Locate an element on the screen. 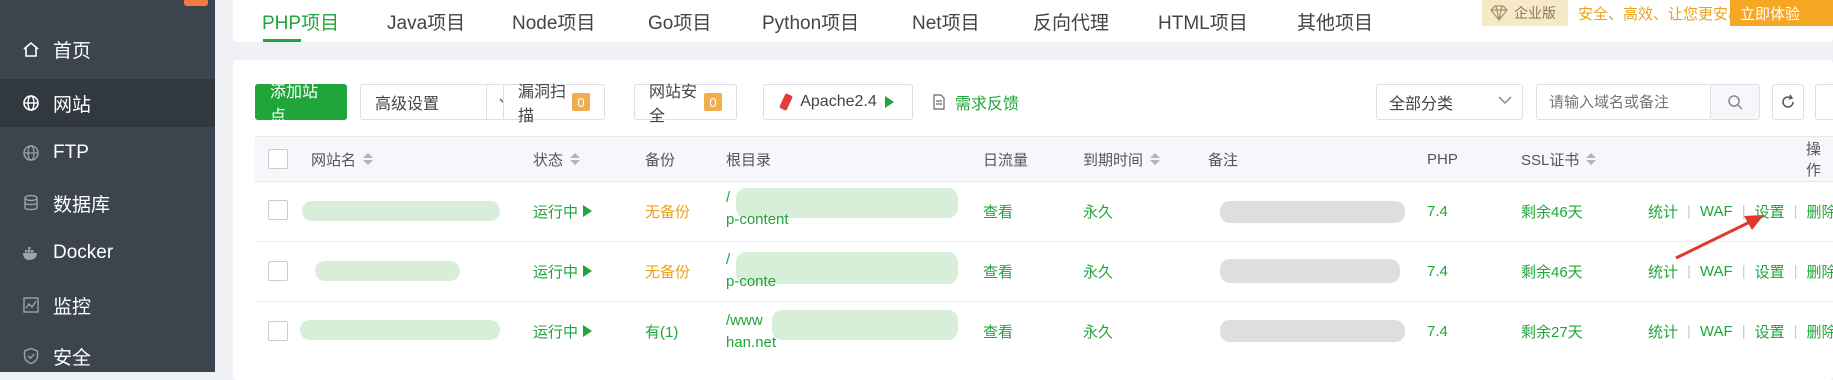 The image size is (1833, 380). sidebar-item-ftp: FTP is located at coordinates (107, 153).